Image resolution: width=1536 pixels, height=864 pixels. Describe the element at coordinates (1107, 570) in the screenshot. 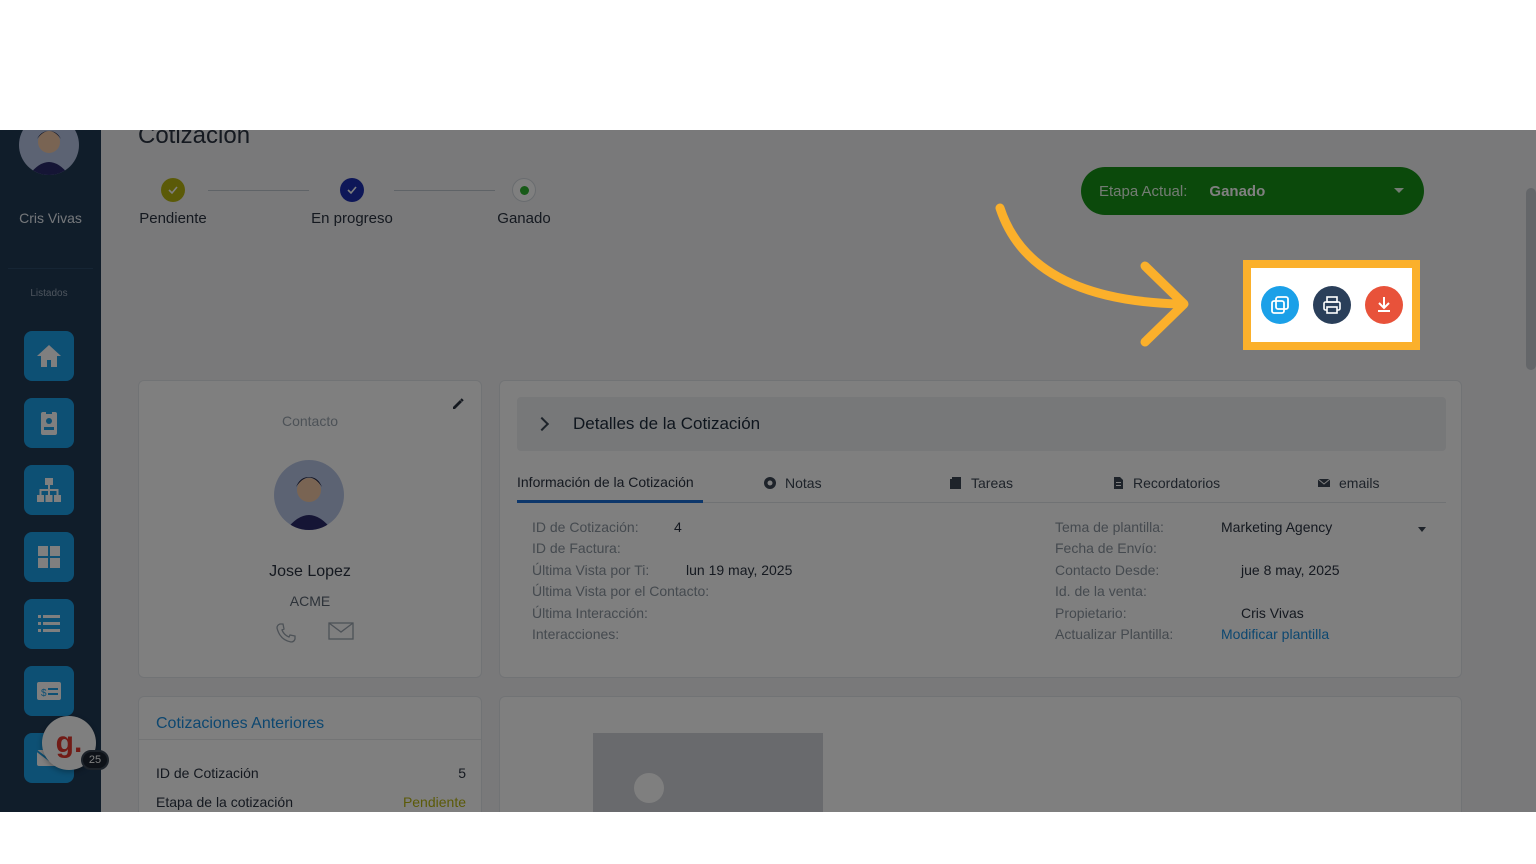

I see `field-label: Contacto Desde:` at that location.